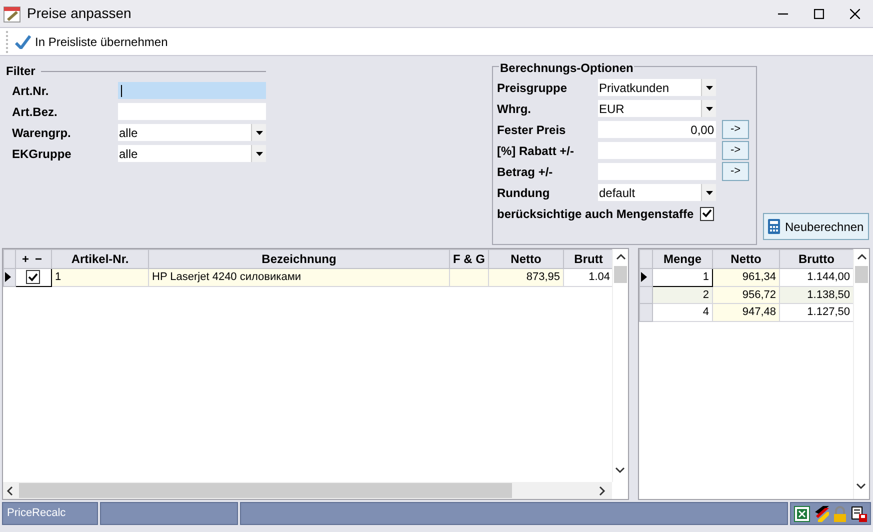  Describe the element at coordinates (526, 277) in the screenshot. I see `table-cell: 873,95` at that location.